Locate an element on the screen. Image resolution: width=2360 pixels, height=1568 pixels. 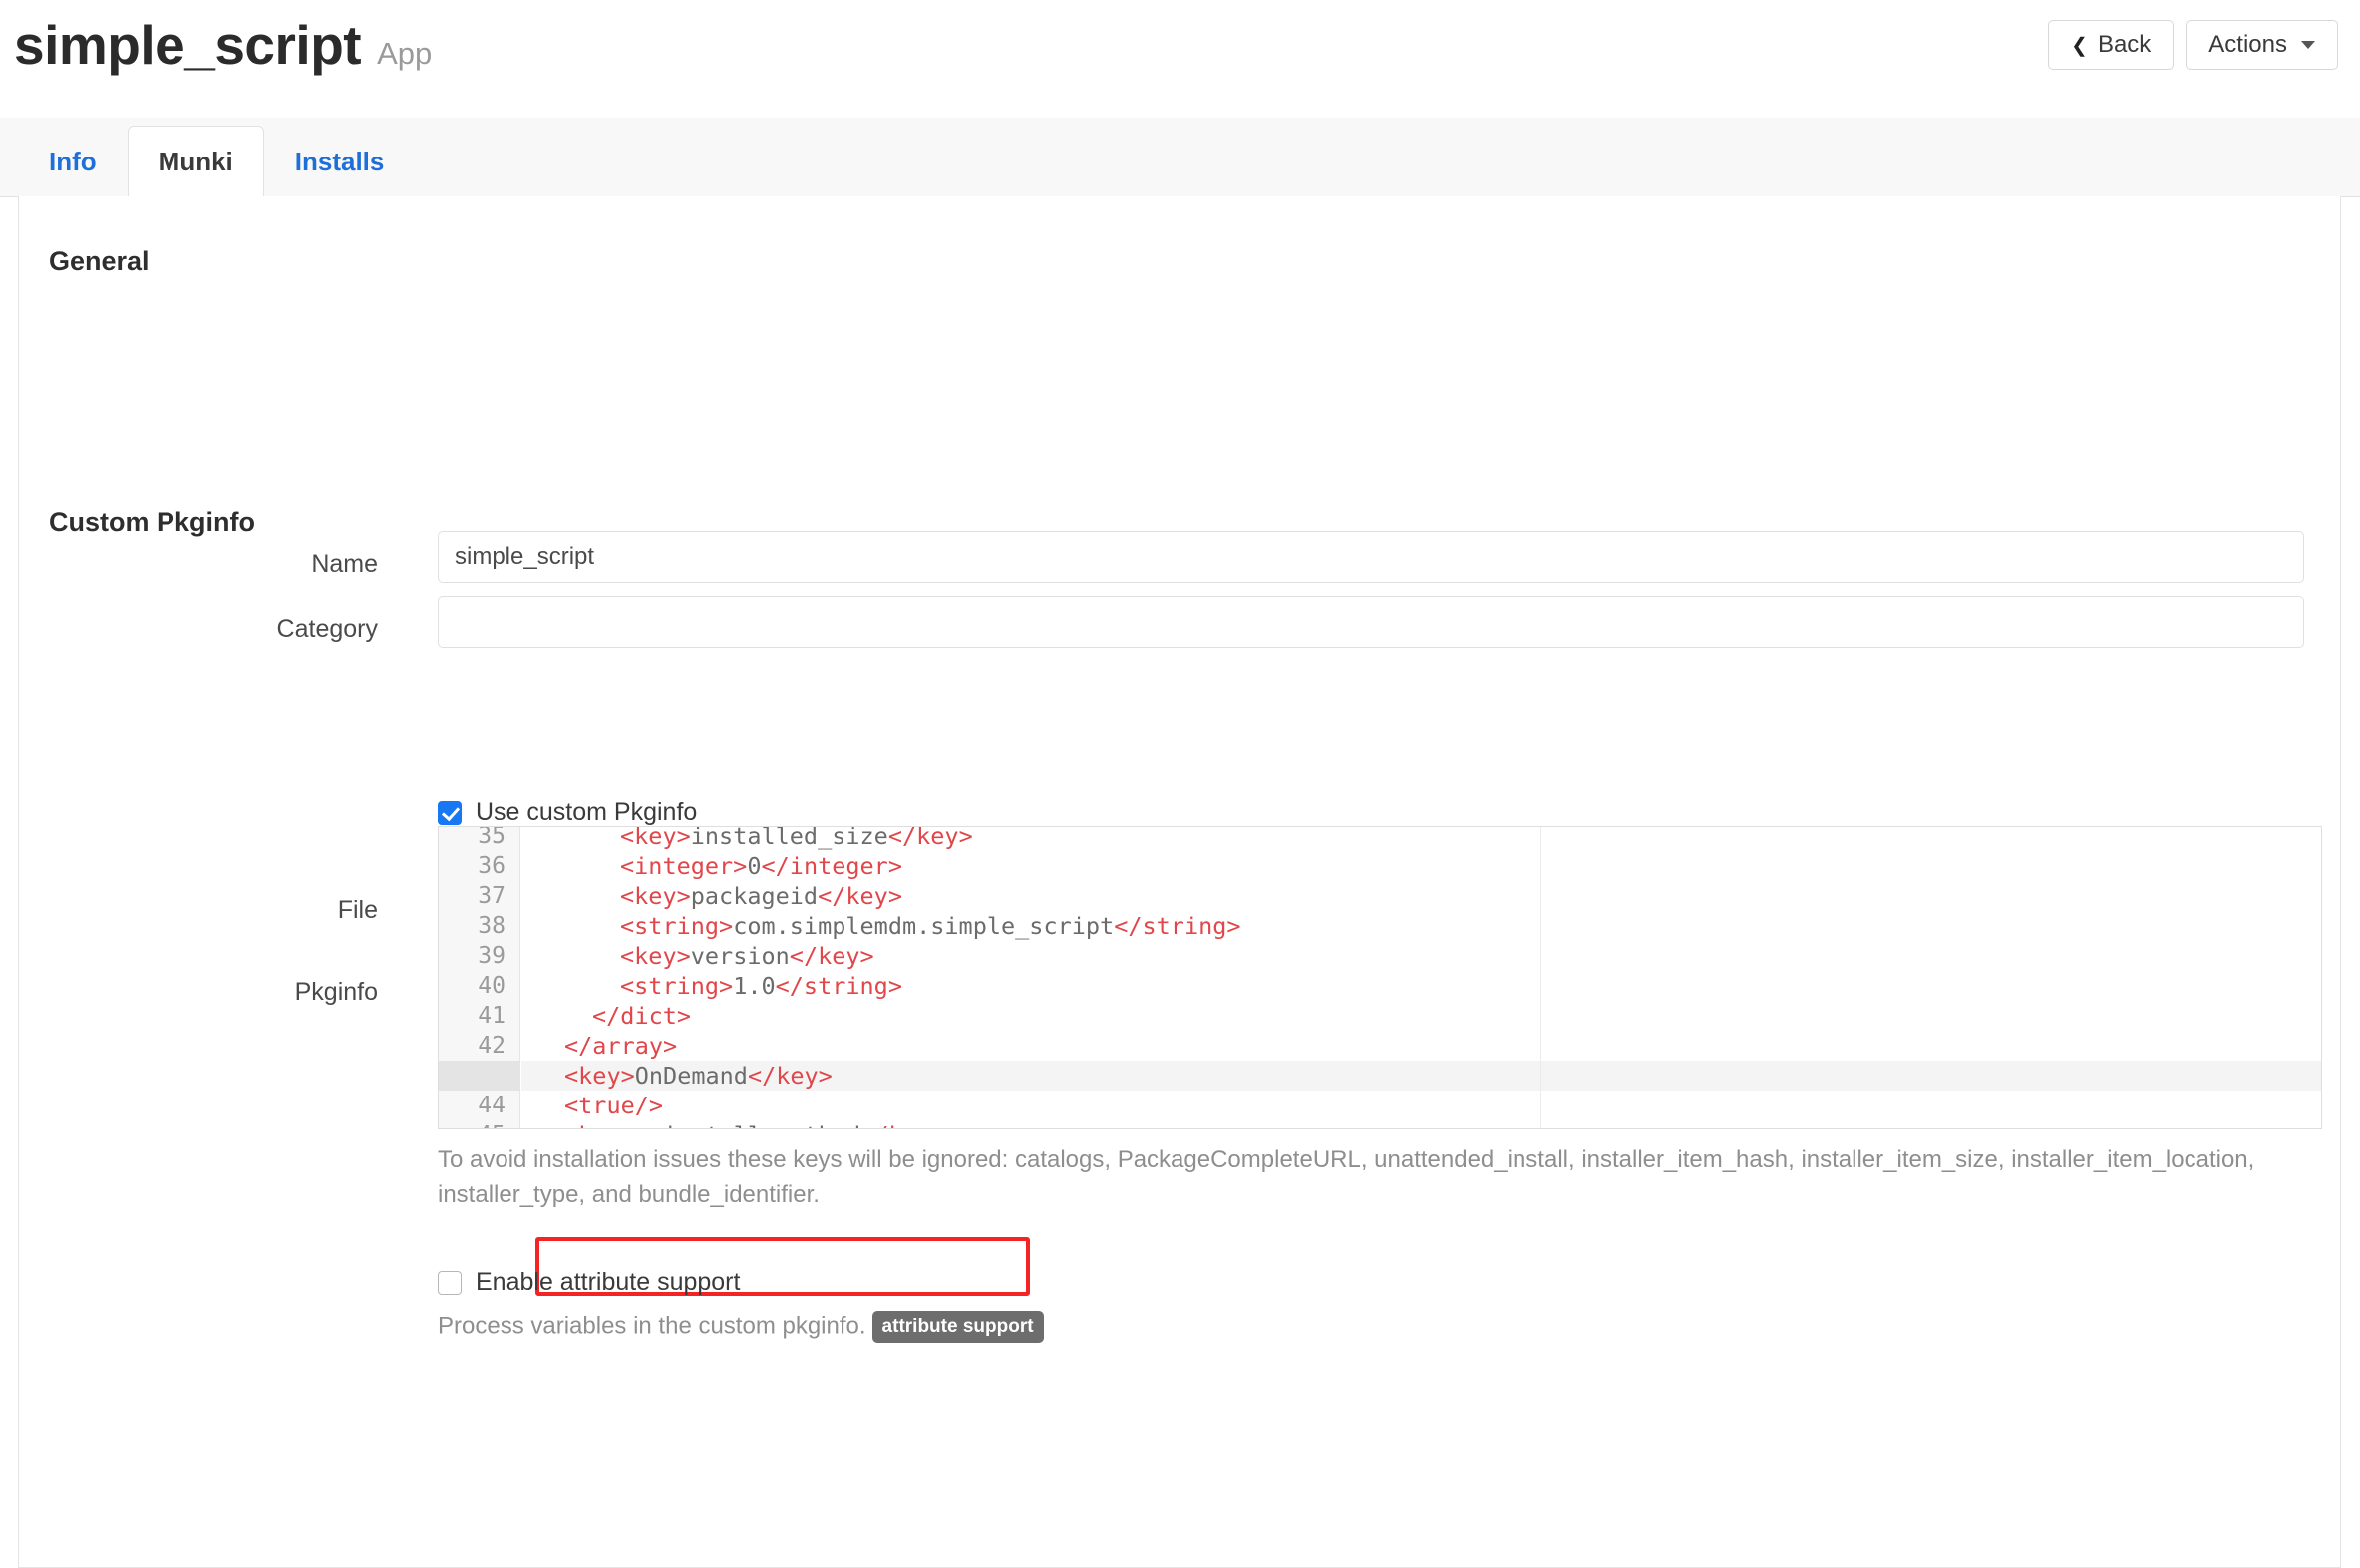
tab-installs-label: Installs is located at coordinates (339, 161).